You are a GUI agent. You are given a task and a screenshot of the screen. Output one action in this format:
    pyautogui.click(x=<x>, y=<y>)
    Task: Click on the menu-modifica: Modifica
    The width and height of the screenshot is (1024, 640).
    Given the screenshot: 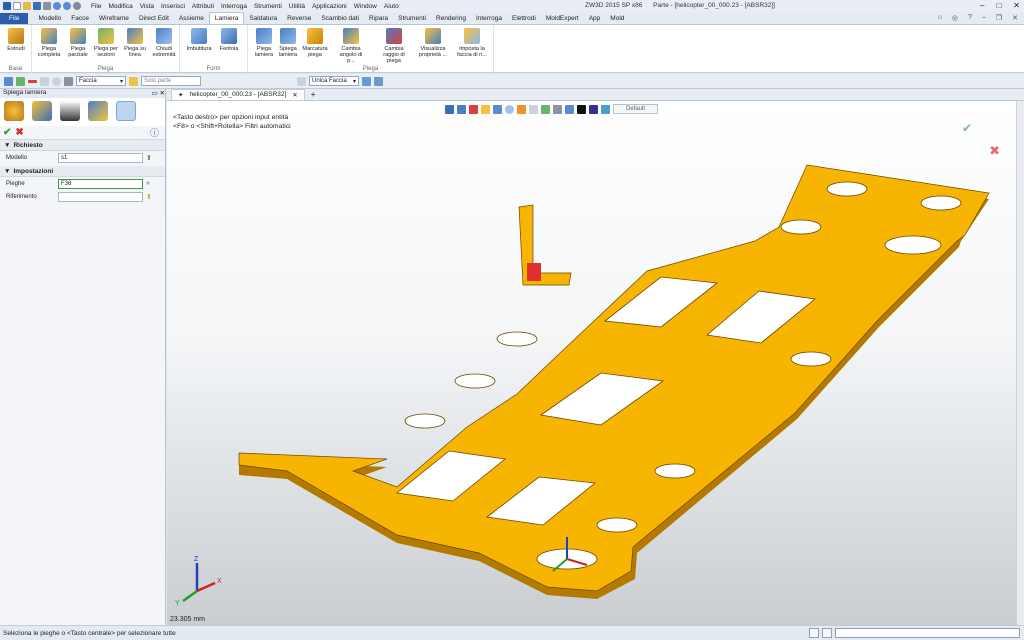 What is the action you would take?
    pyautogui.click(x=120, y=6)
    